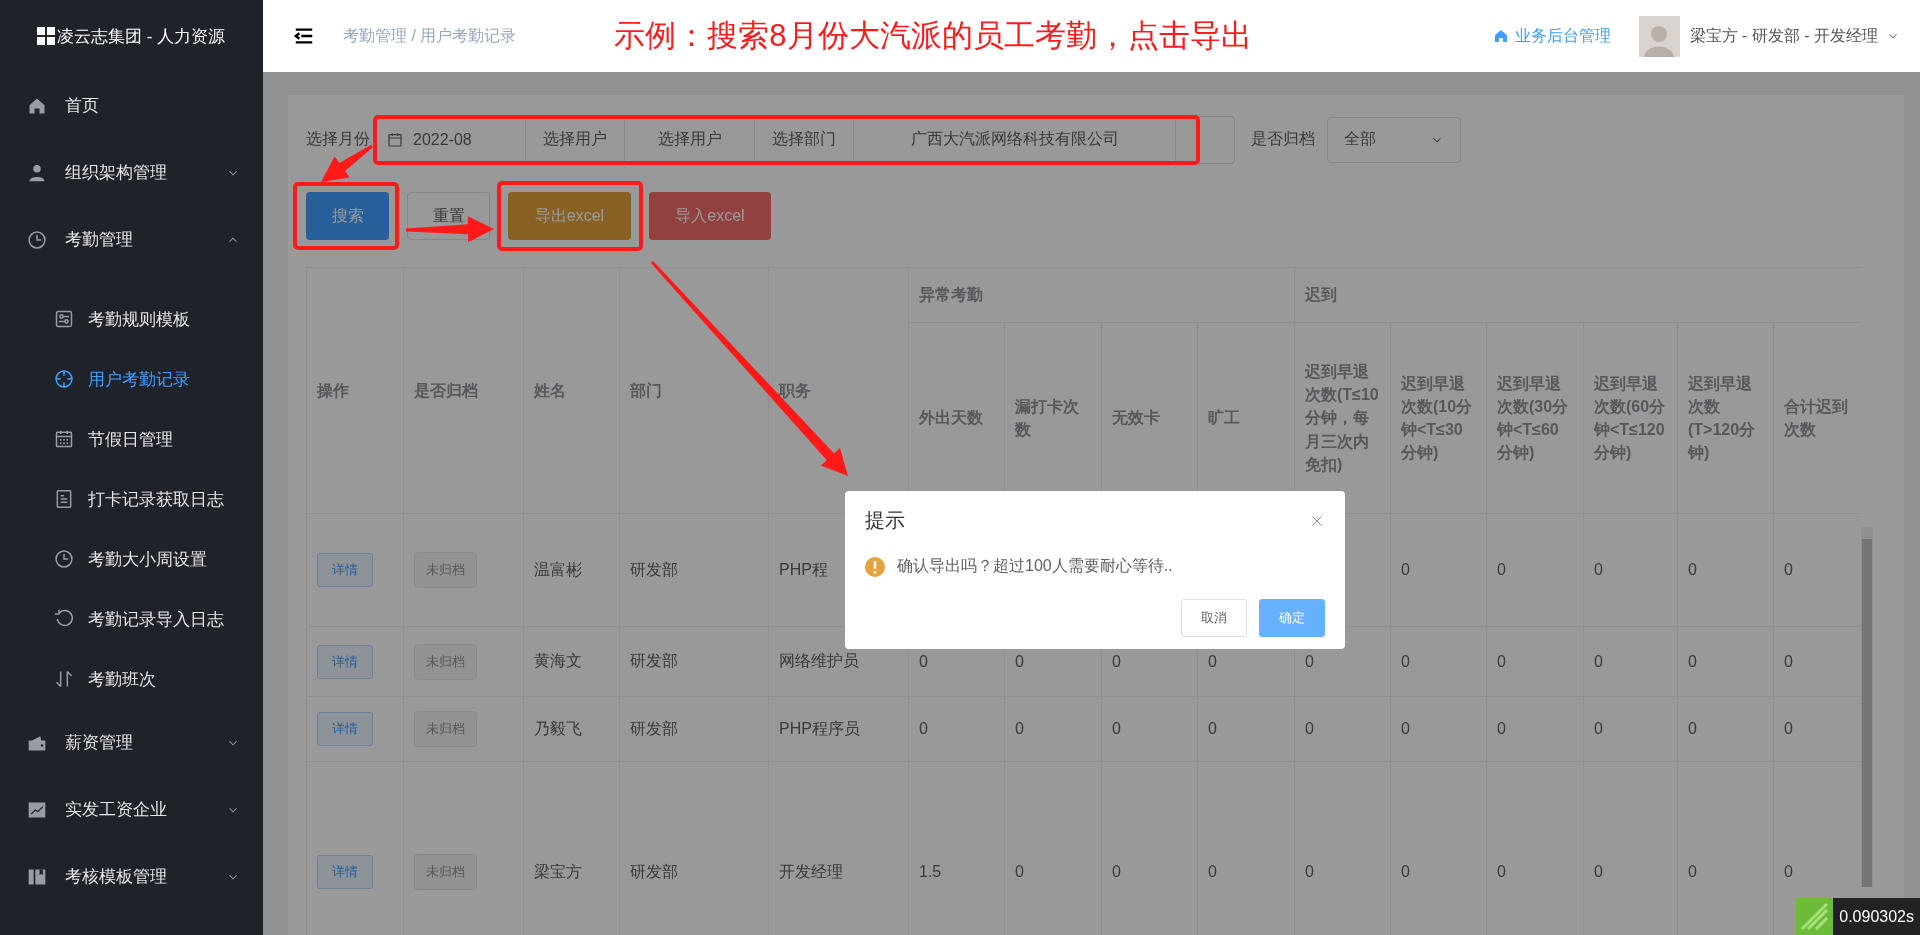 The image size is (1920, 935). I want to click on table-cell: 黄海文, so click(571, 661).